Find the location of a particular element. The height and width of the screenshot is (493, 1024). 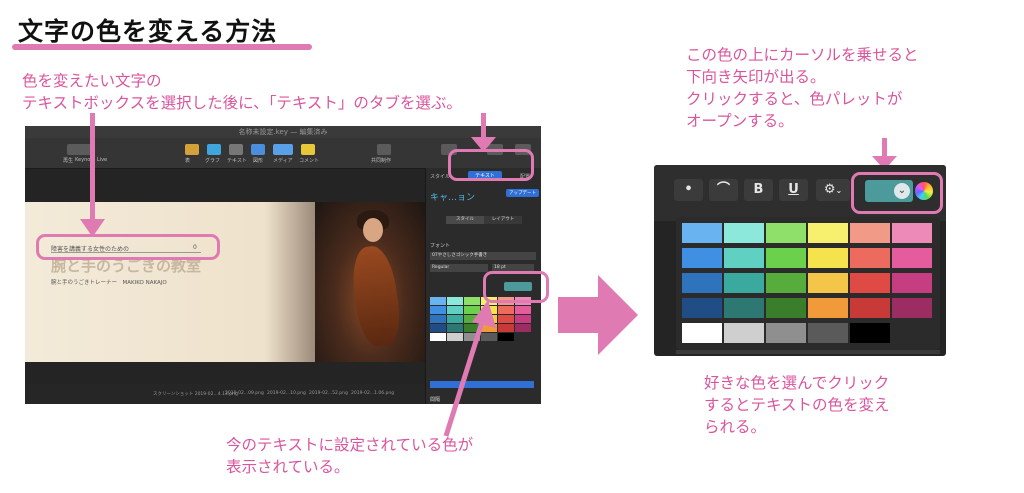

arrow-up-left is located at coordinates (469, 368).